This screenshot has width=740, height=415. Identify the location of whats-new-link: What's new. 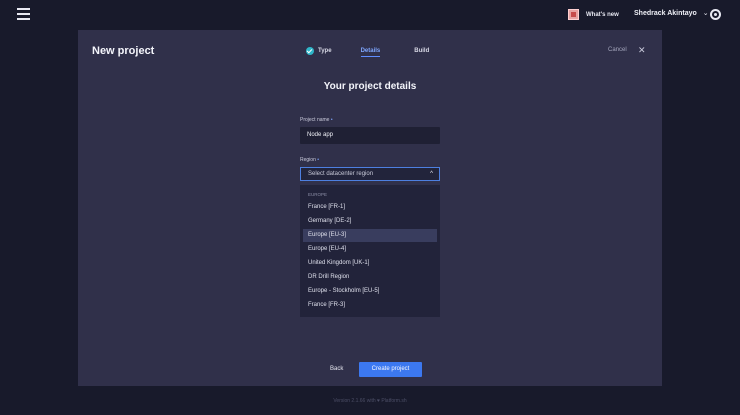
(593, 14).